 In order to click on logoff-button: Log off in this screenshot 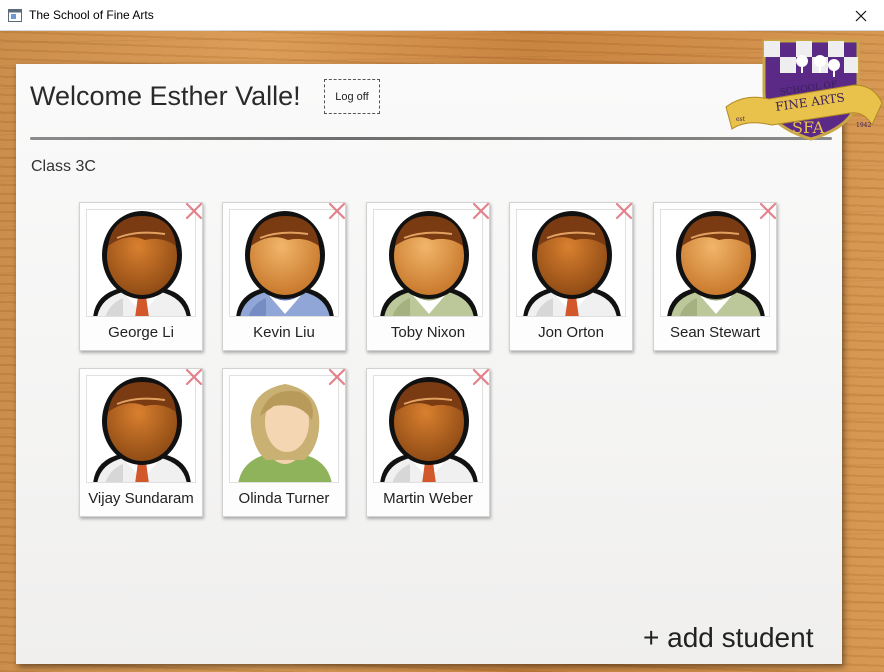, I will do `click(352, 96)`.